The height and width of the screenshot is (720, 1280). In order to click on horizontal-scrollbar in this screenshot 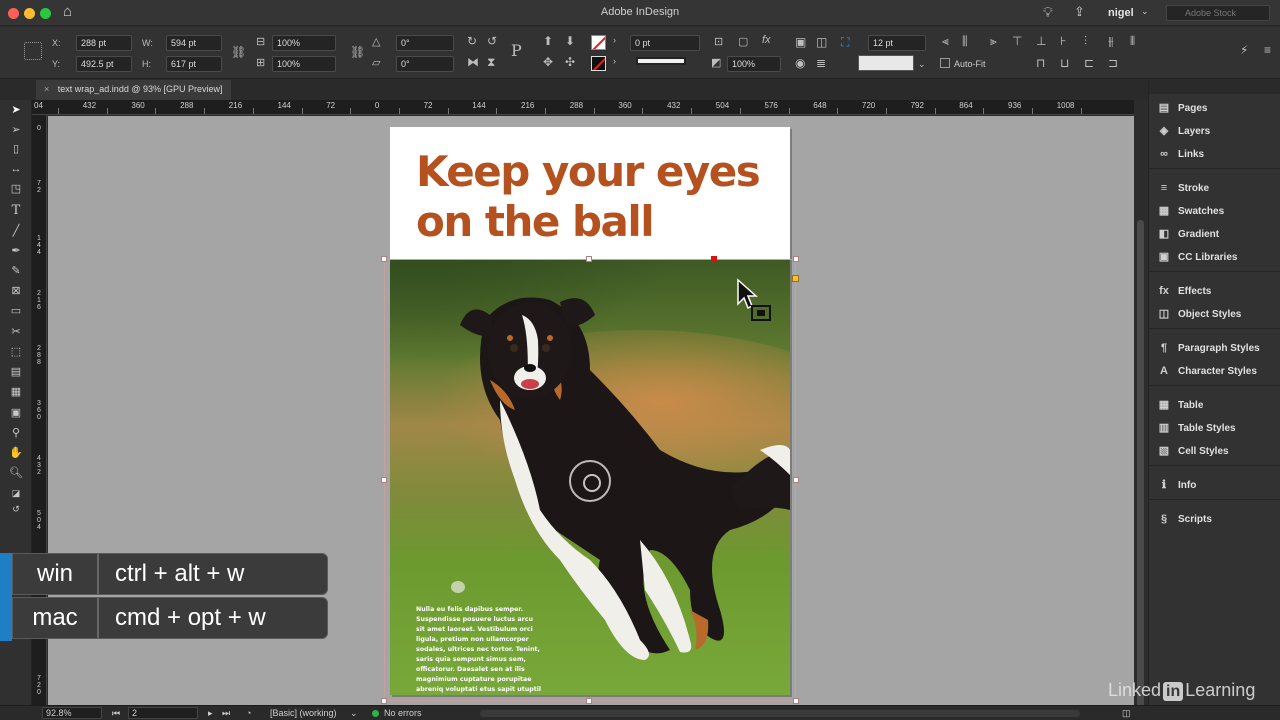, I will do `click(780, 713)`.